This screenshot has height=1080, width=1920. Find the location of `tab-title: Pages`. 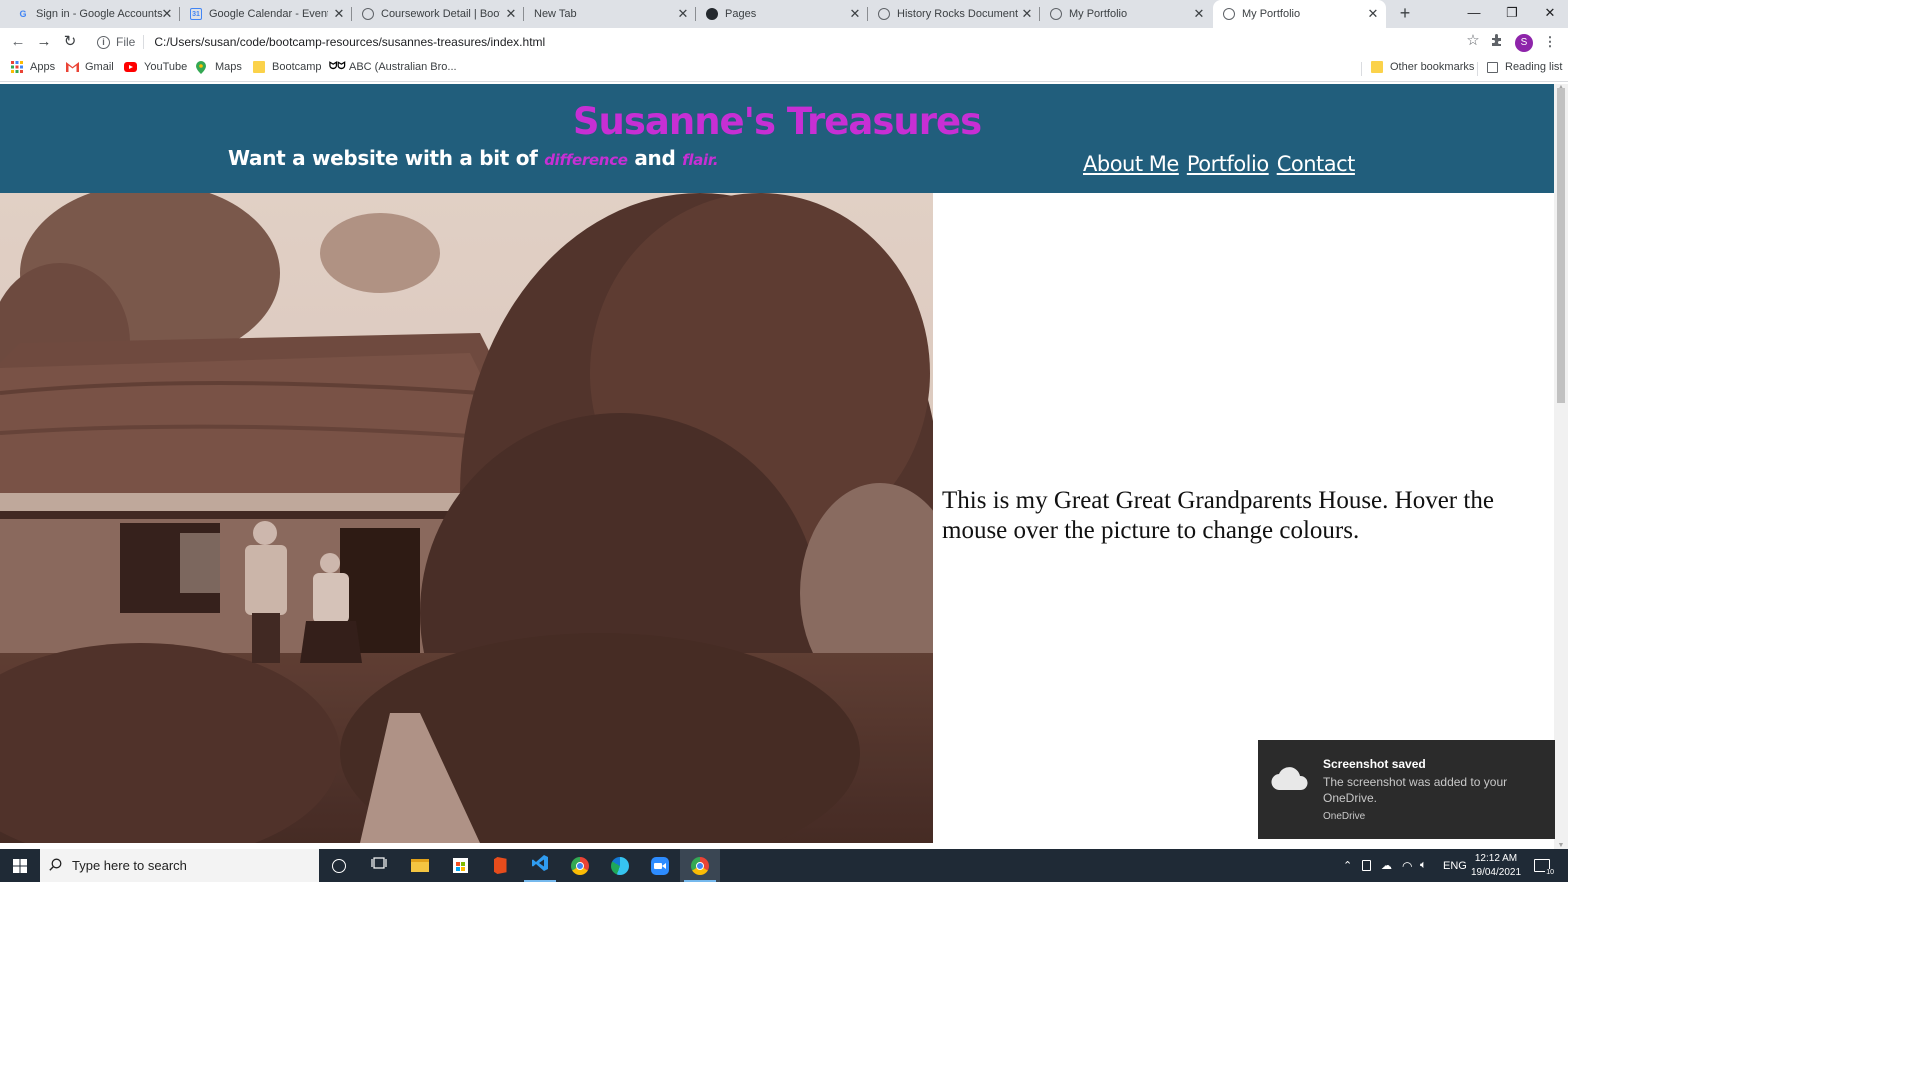

tab-title: Pages is located at coordinates (741, 14).